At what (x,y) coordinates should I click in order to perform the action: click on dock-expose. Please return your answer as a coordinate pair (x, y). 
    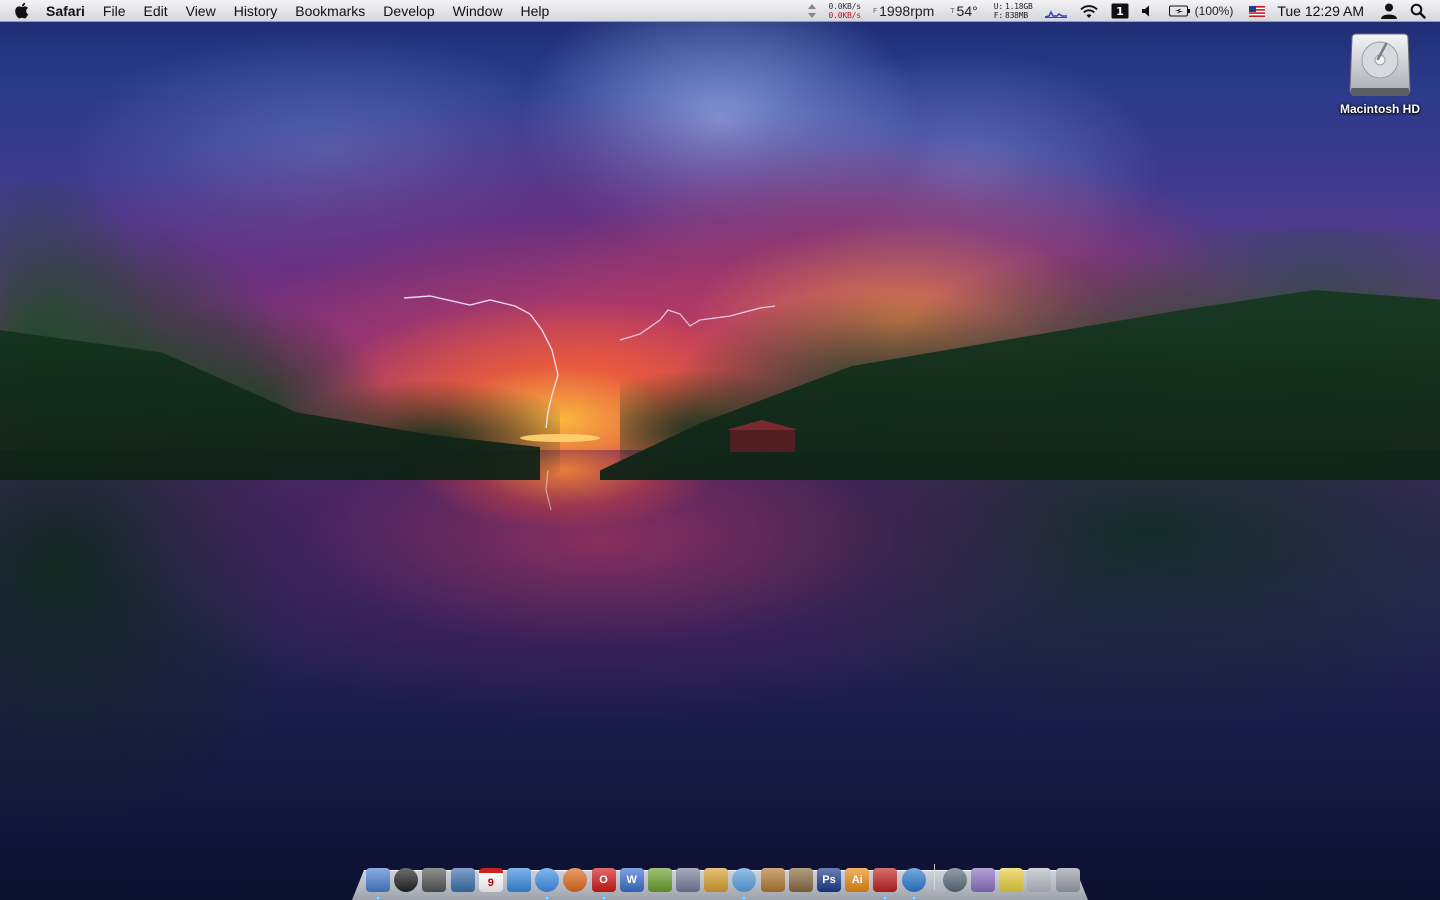
    Looking at the image, I should click on (434, 880).